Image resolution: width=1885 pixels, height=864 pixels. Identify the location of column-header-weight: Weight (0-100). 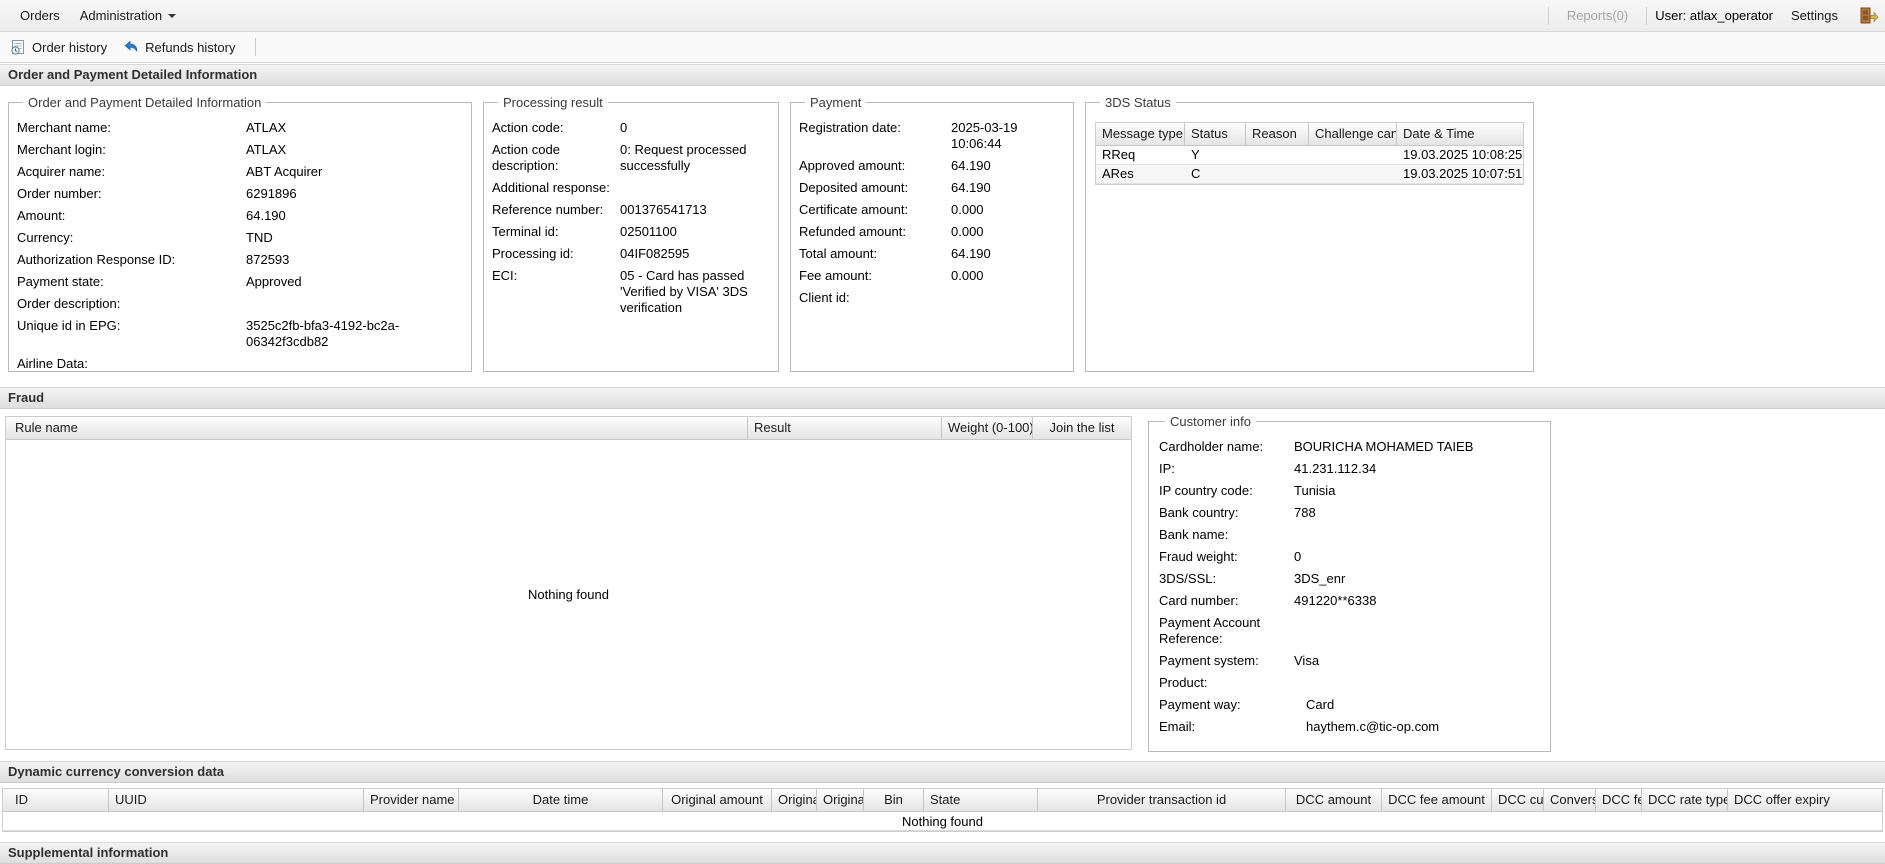
(987, 428).